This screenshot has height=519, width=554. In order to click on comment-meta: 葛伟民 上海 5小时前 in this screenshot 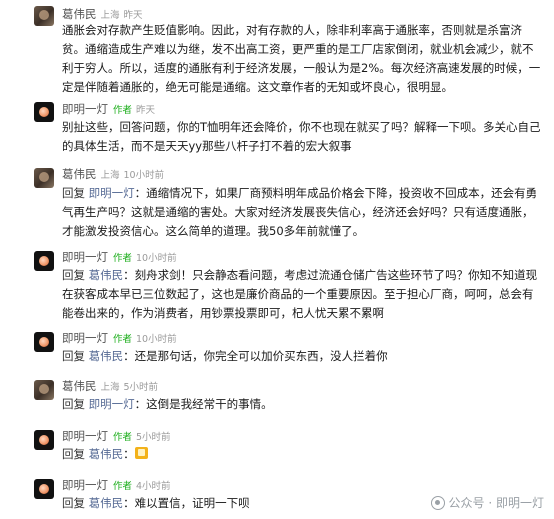, I will do `click(110, 386)`.